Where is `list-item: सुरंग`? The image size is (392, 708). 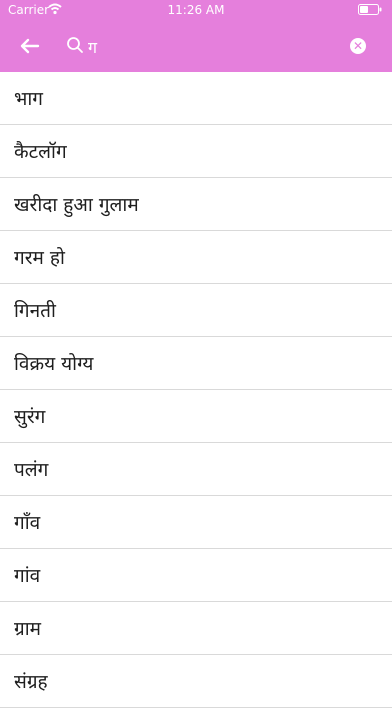 list-item: सुरंग is located at coordinates (196, 416).